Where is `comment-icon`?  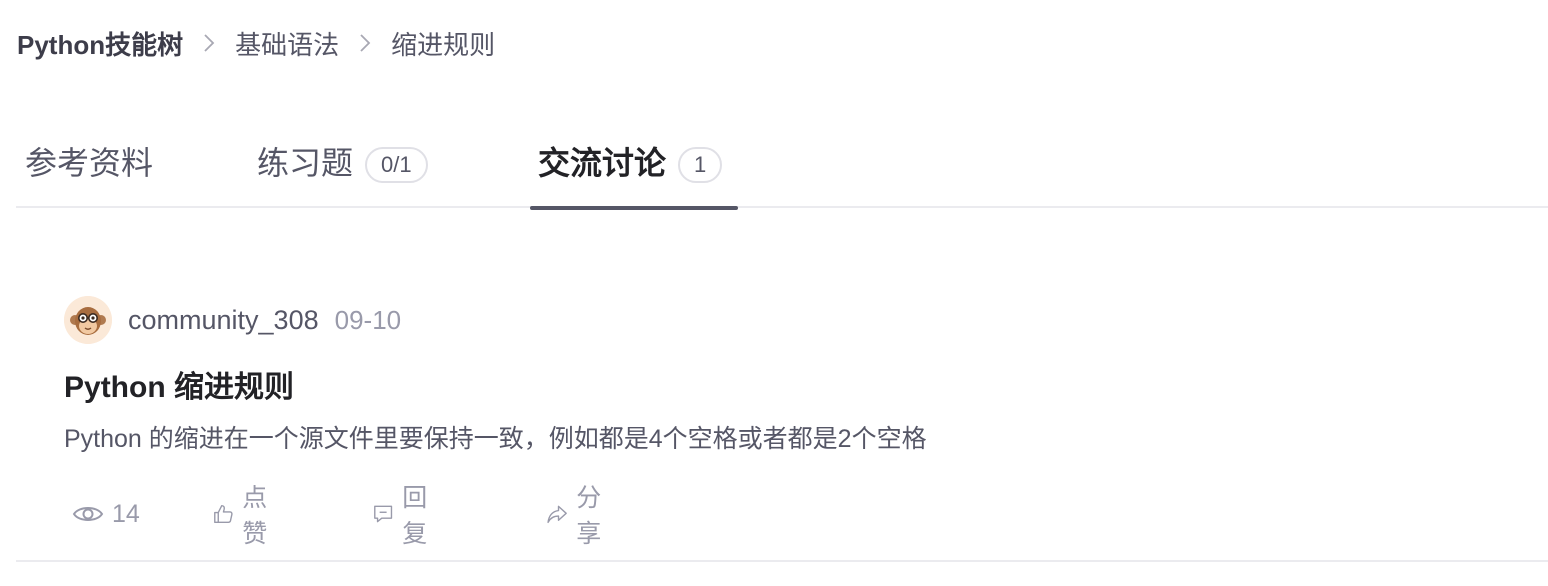 comment-icon is located at coordinates (383, 514).